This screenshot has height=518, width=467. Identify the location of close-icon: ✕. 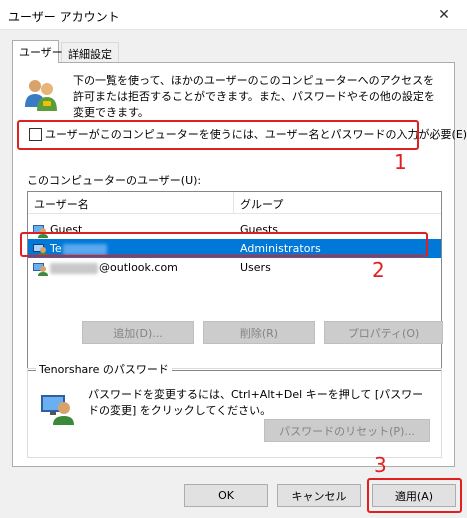
(444, 15).